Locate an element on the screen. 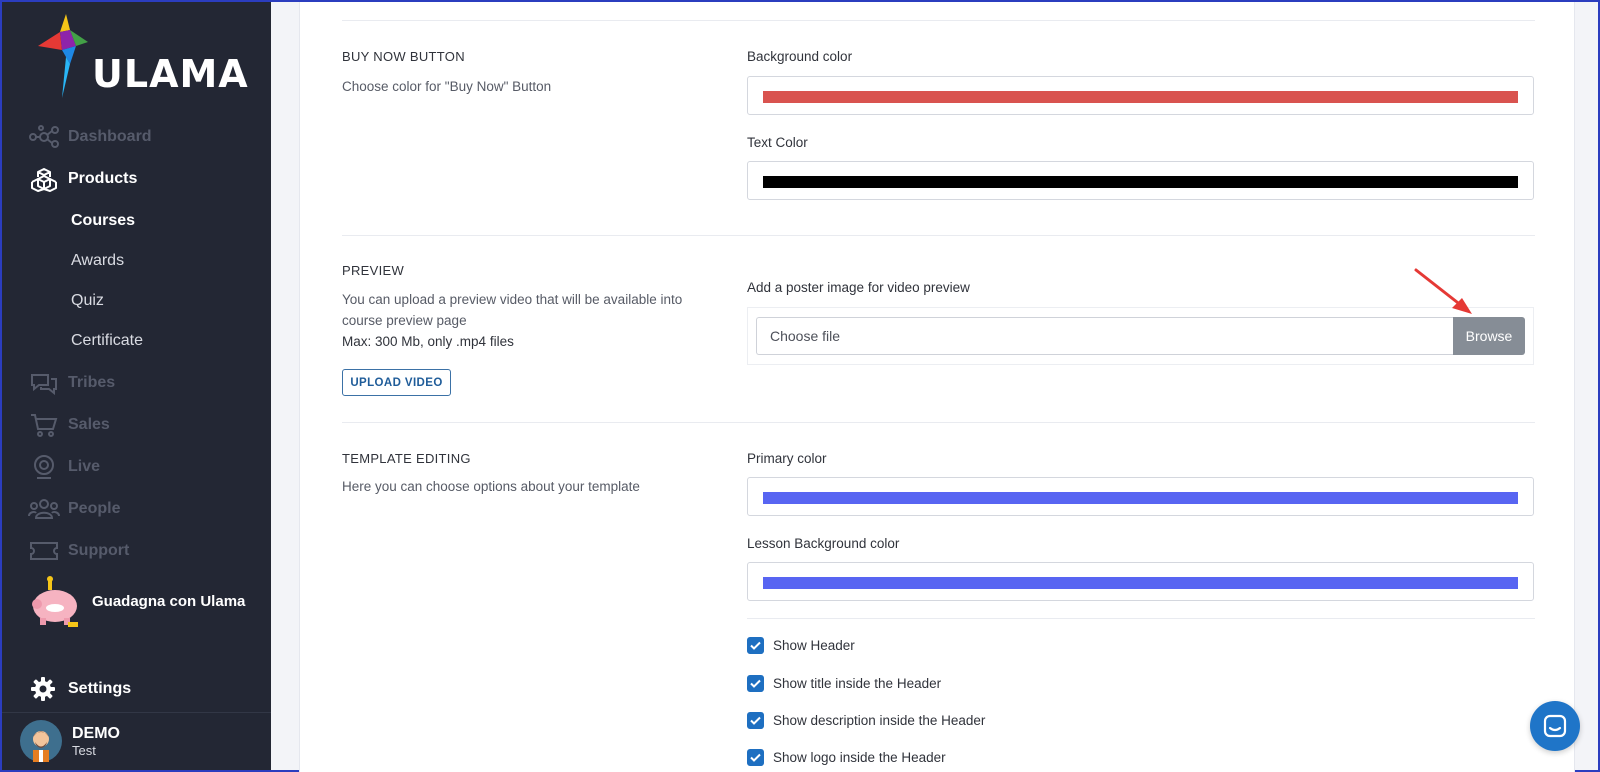 The width and height of the screenshot is (1600, 772). sidebar-item-support: Support is located at coordinates (78, 551).